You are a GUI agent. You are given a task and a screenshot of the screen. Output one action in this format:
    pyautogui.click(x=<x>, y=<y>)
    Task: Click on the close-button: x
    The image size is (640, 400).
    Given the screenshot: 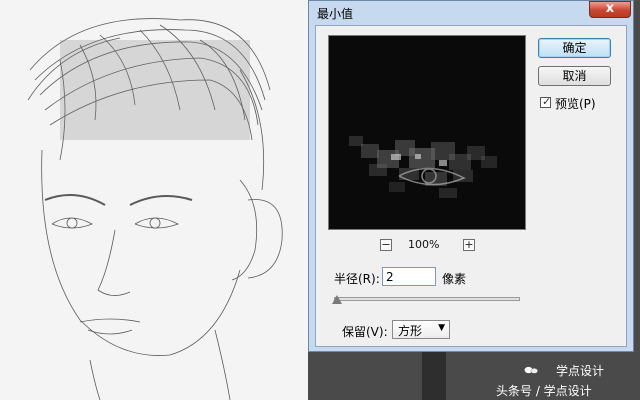 What is the action you would take?
    pyautogui.click(x=610, y=9)
    